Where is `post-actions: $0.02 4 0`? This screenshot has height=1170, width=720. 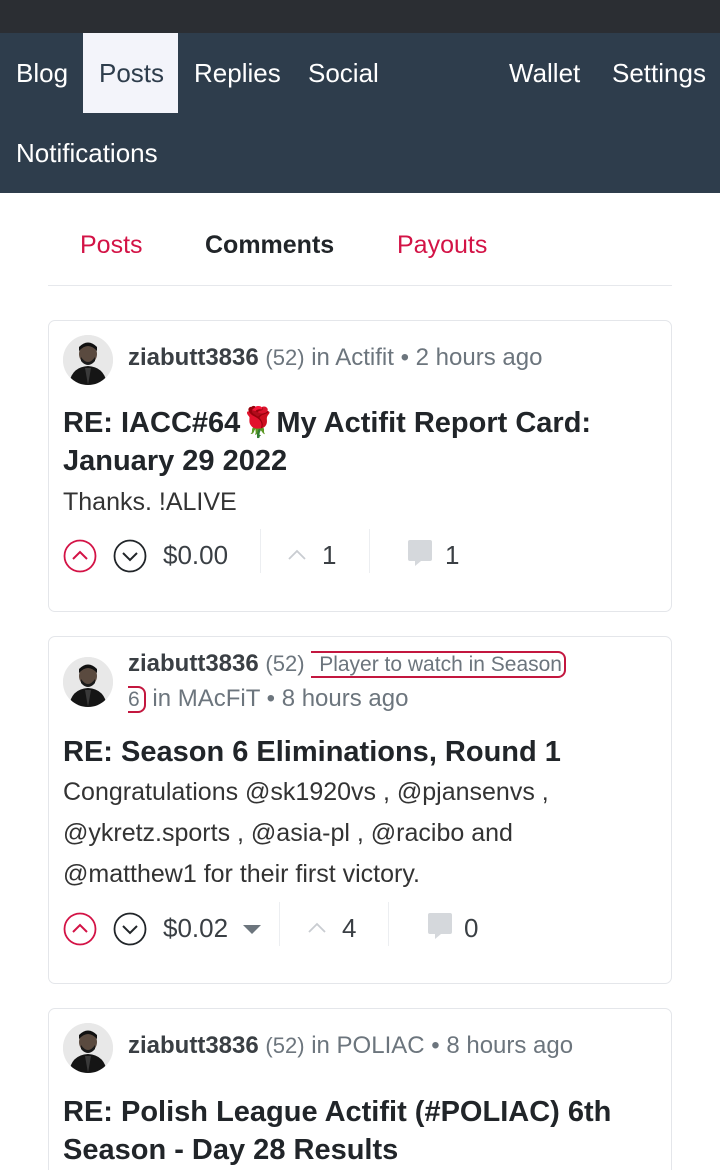 post-actions: $0.02 4 0 is located at coordinates (363, 925).